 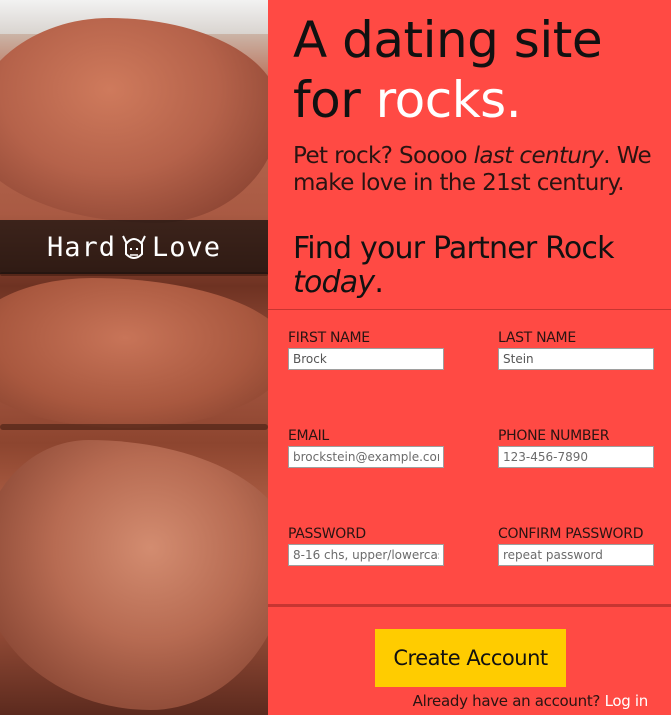 I want to click on tagline-italic: last century, so click(x=538, y=156).